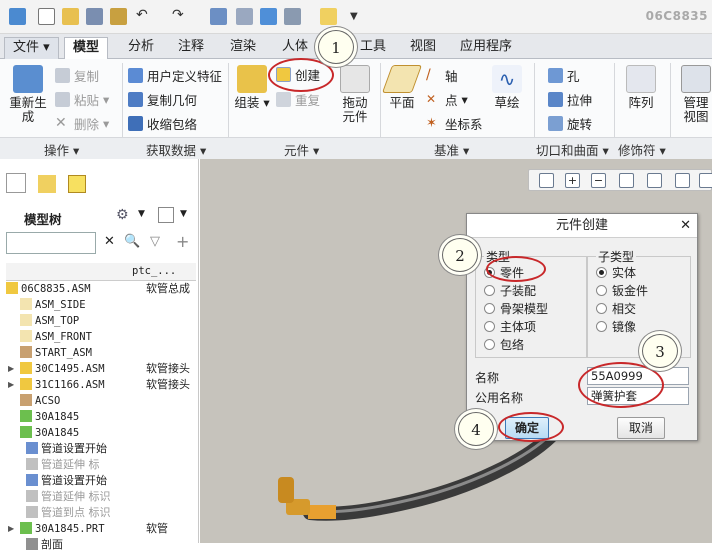  I want to click on windows-switch-icon, so click(292, 16).